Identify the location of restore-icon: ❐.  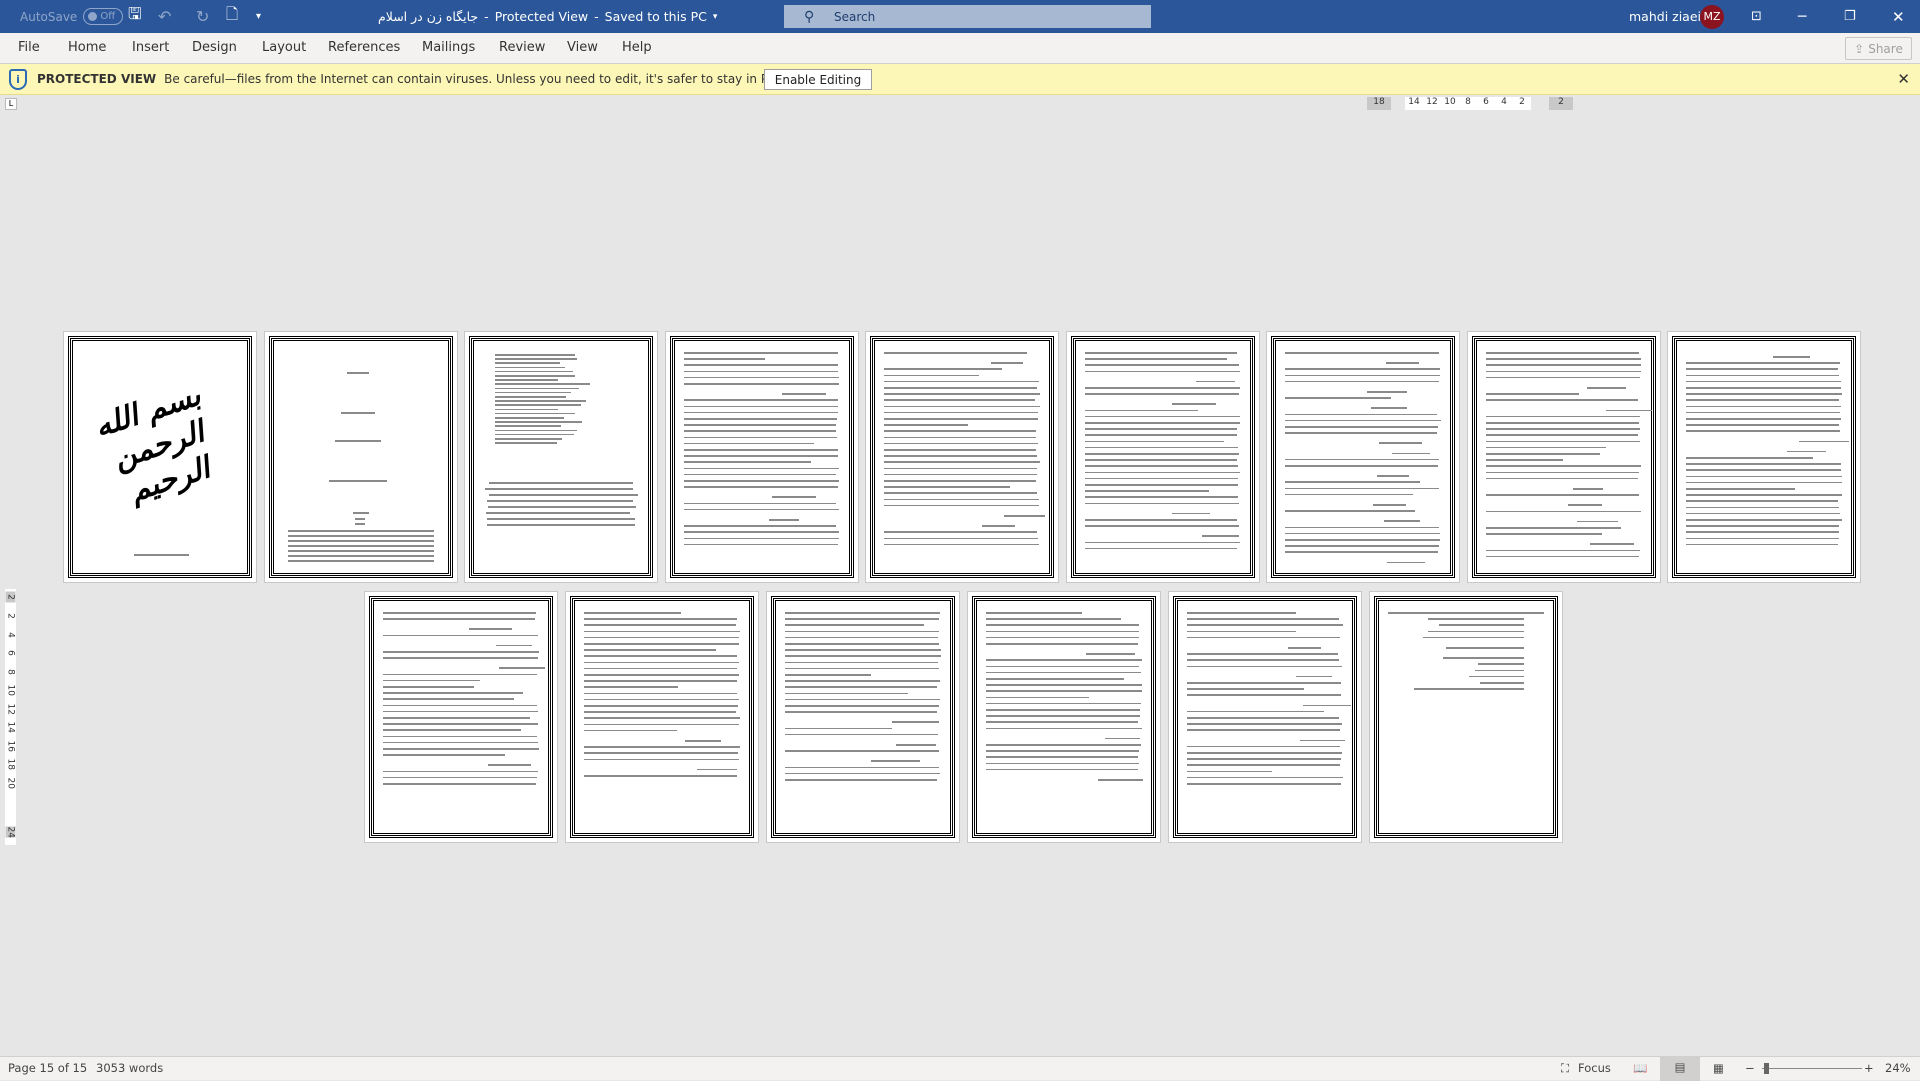
(1850, 16).